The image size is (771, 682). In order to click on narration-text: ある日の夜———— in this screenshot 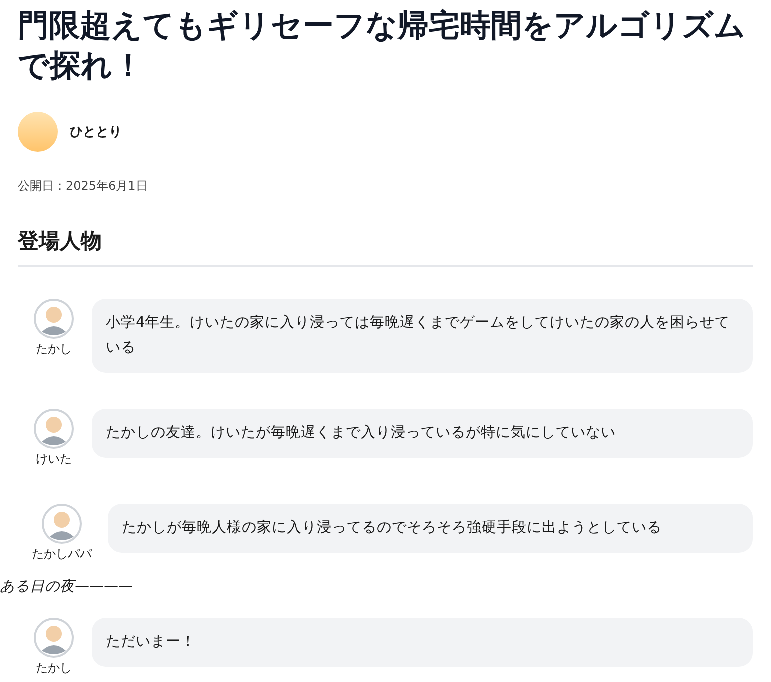, I will do `click(67, 587)`.